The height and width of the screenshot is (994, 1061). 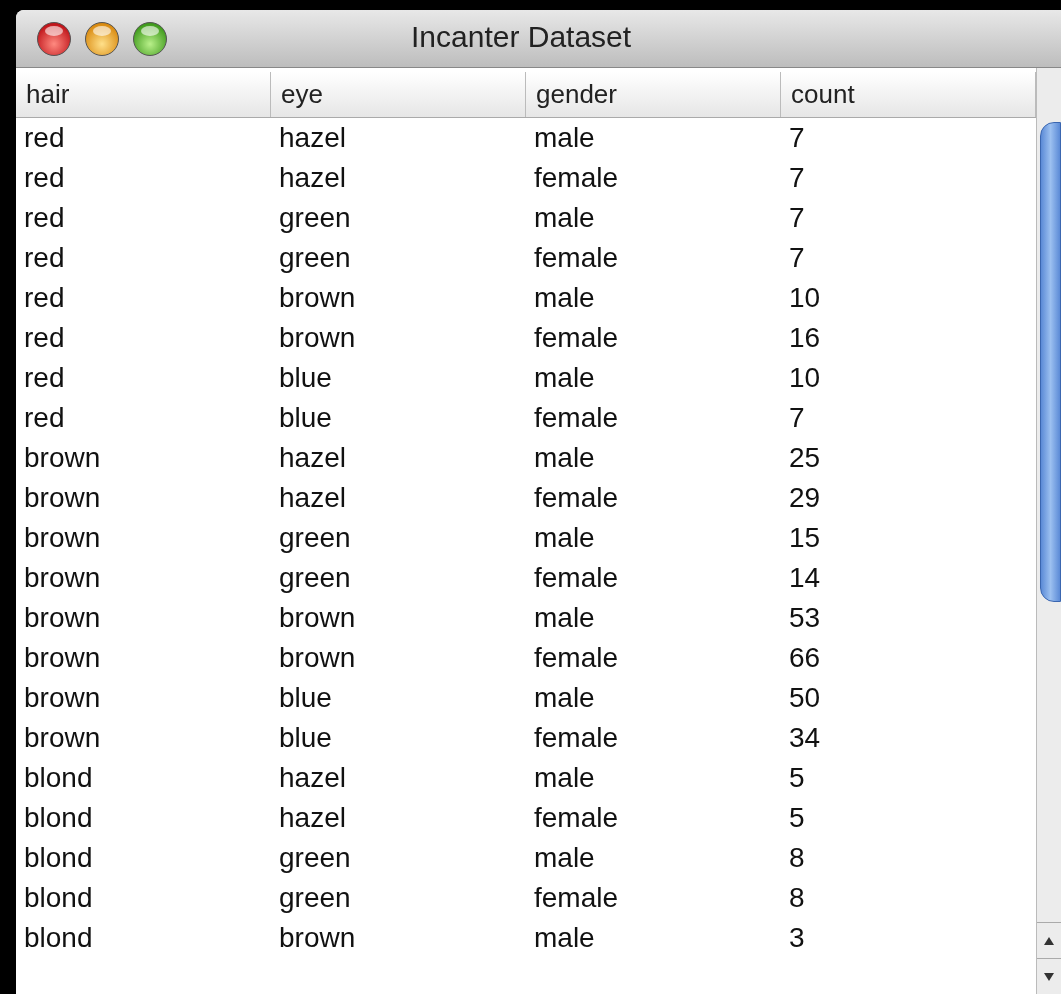 I want to click on table-cell: 29, so click(x=805, y=498).